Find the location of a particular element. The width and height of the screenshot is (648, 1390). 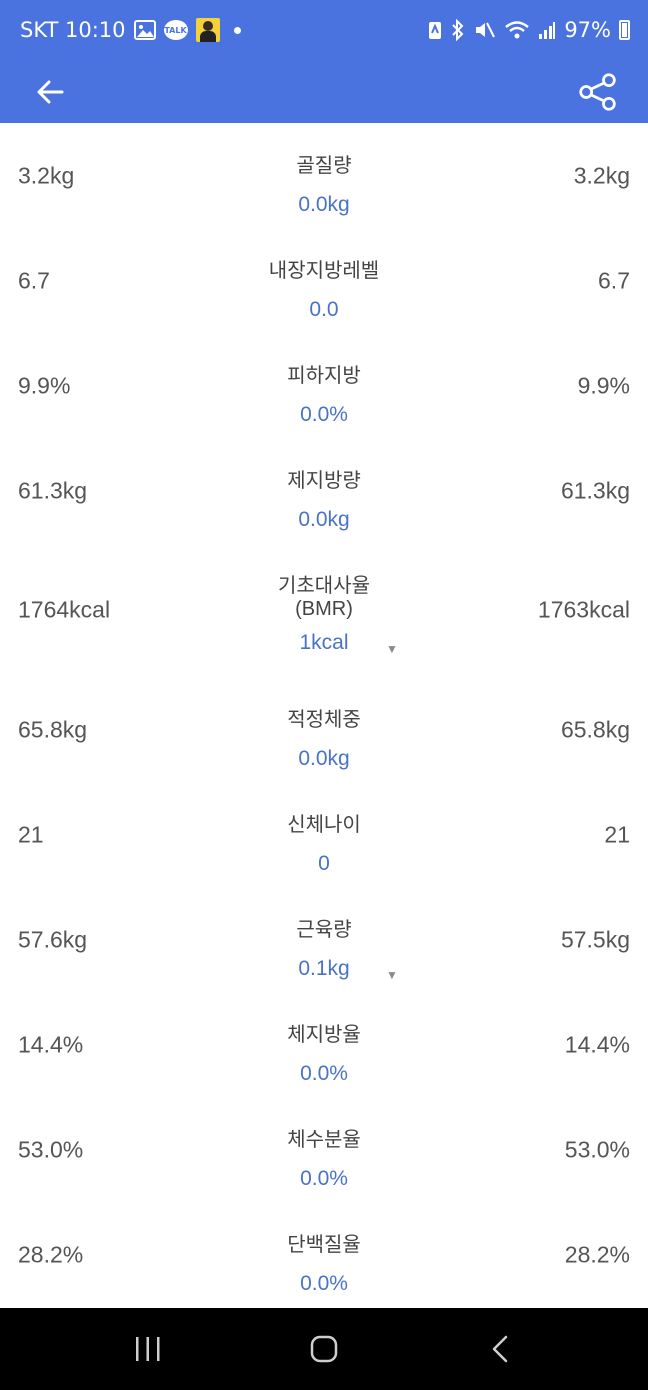

current-value: 61.3kg is located at coordinates (595, 490).